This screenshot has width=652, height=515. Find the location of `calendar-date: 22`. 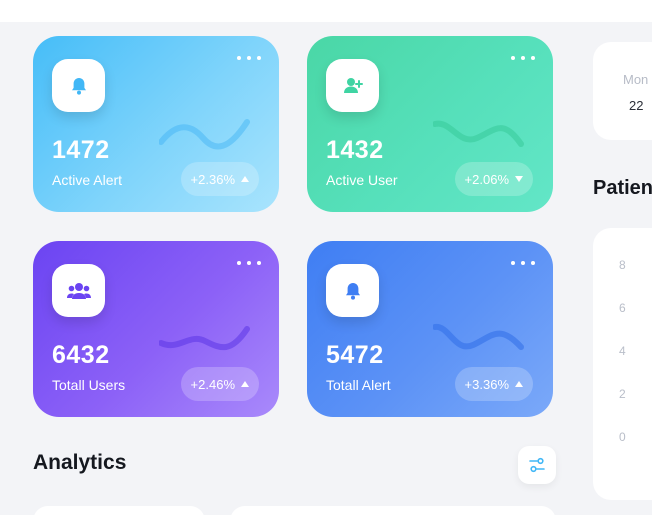

calendar-date: 22 is located at coordinates (636, 105).